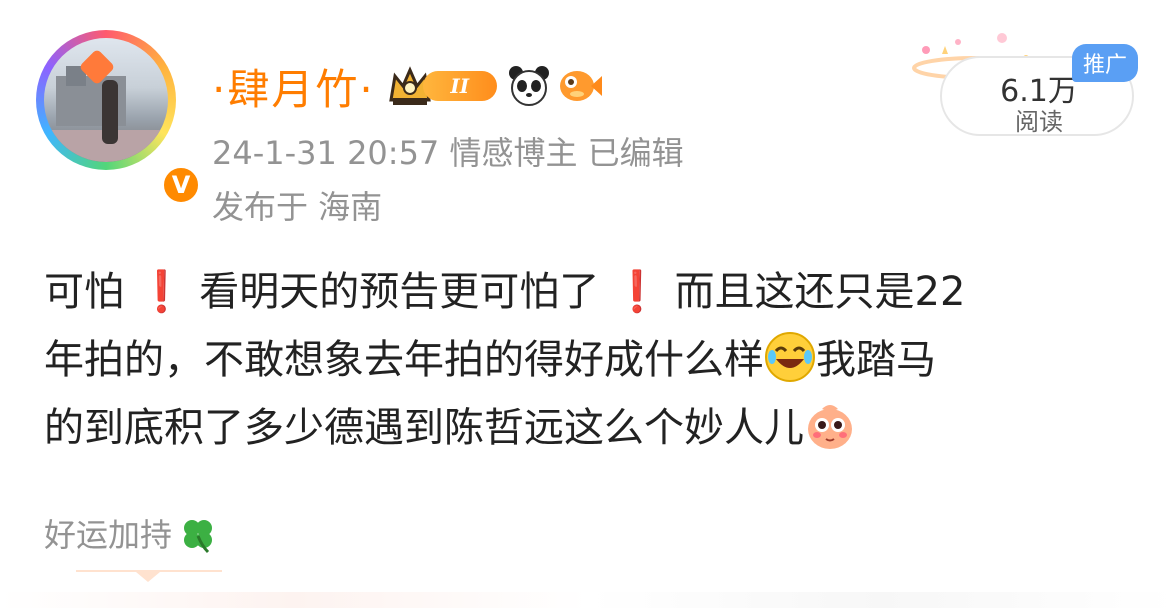 The height and width of the screenshot is (608, 1176). Describe the element at coordinates (297, 207) in the screenshot. I see `post-location: 发布于 海南` at that location.